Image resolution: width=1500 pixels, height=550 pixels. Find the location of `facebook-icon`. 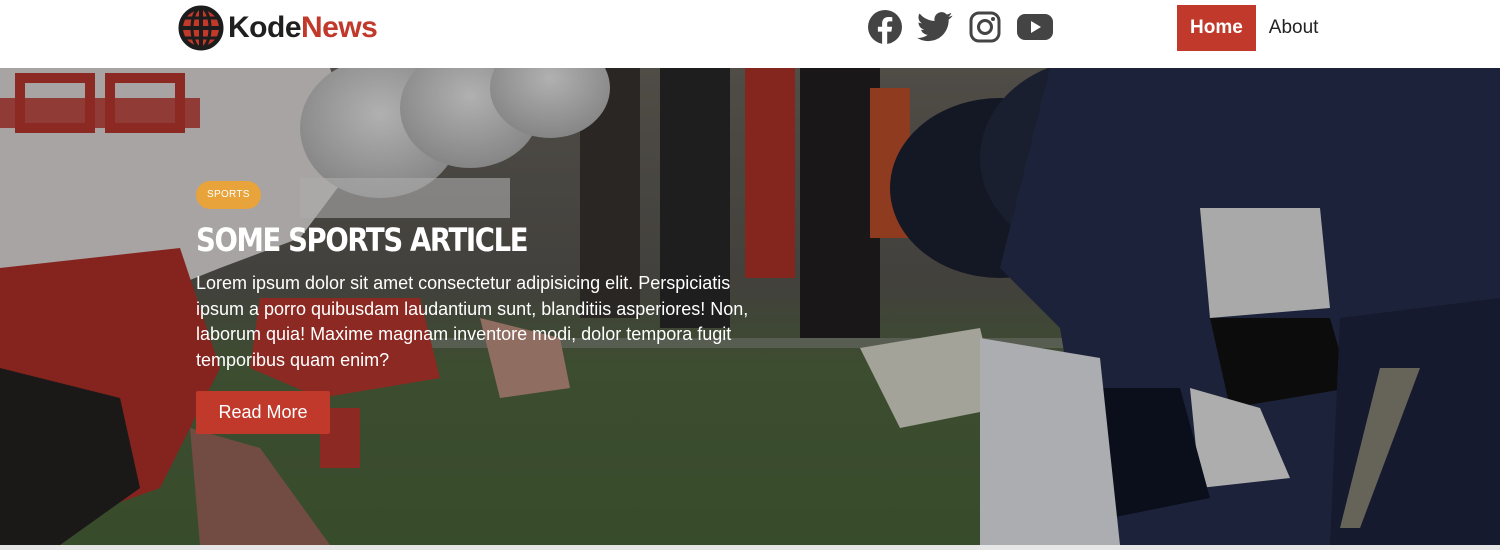

facebook-icon is located at coordinates (885, 27).